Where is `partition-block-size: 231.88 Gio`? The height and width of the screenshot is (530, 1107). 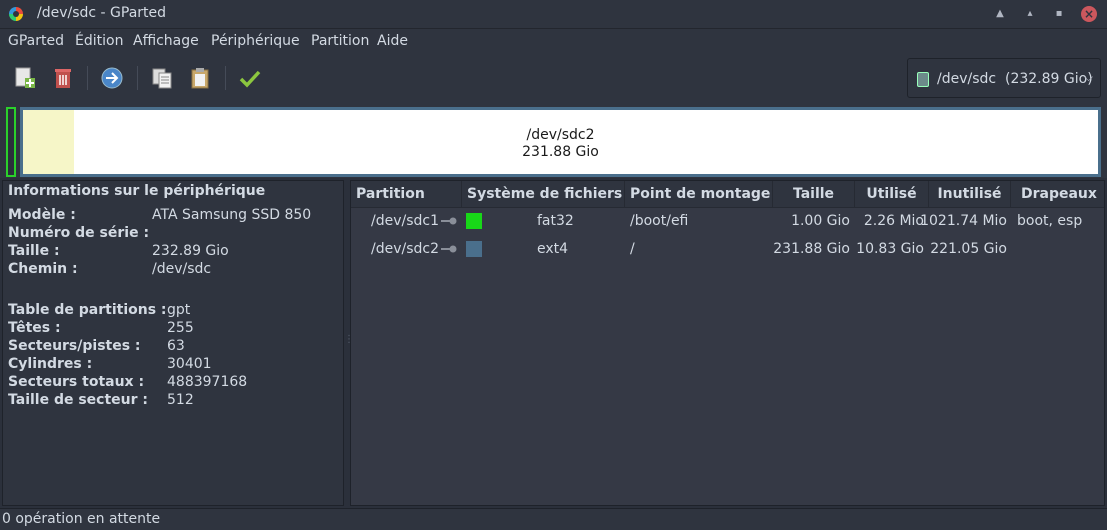 partition-block-size: 231.88 Gio is located at coordinates (560, 152).